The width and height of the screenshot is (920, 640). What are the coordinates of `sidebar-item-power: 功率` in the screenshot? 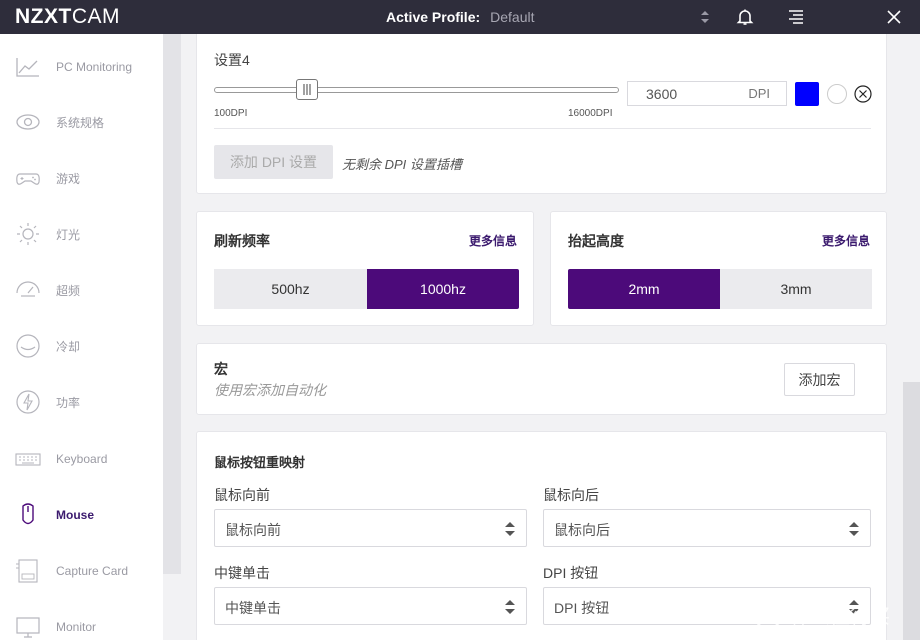 It's located at (81, 402).